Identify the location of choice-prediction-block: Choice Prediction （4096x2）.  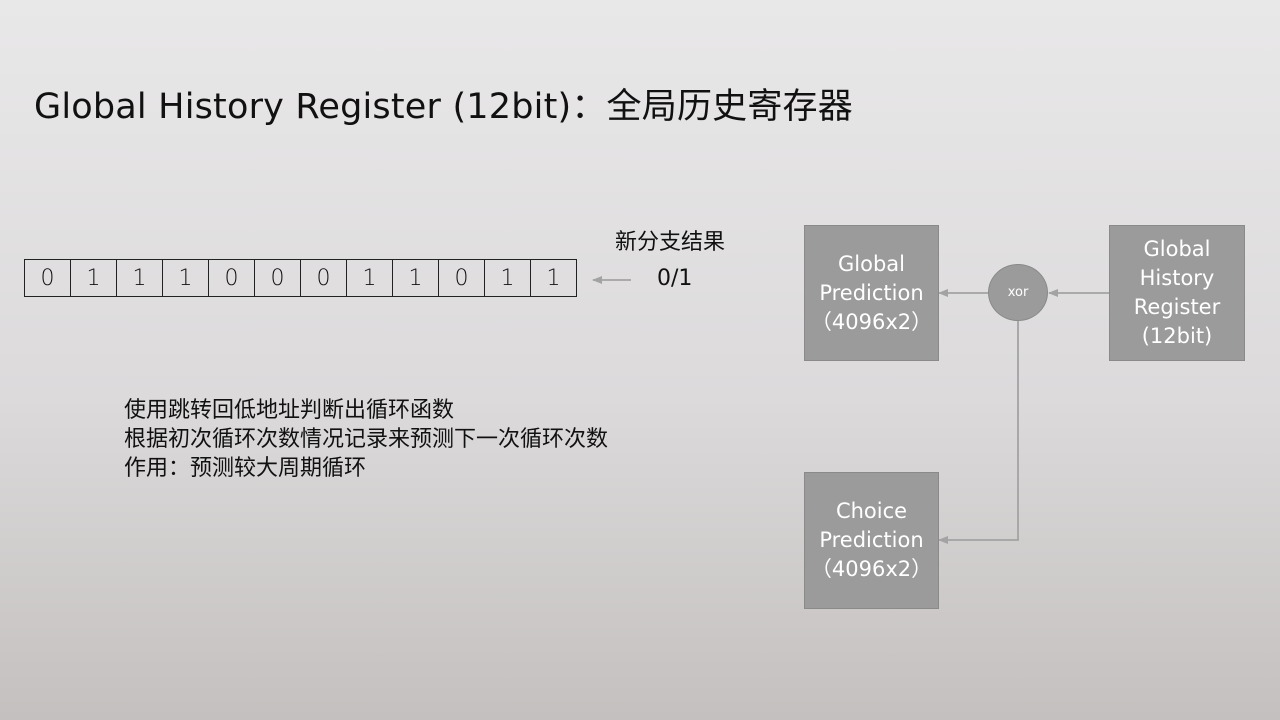
(871, 540).